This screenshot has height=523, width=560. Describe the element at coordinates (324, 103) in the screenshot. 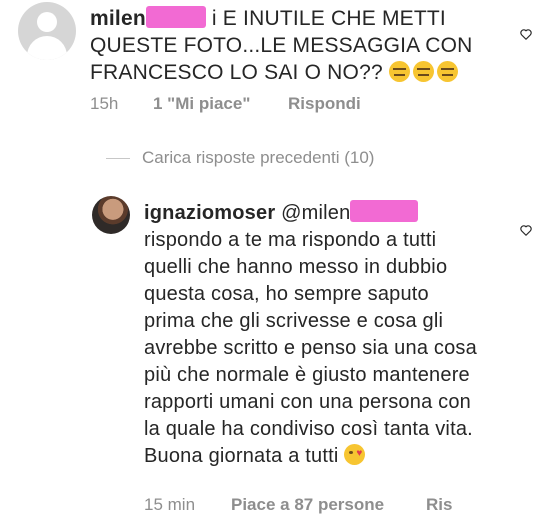

I see `reply-button: Rispondi` at that location.